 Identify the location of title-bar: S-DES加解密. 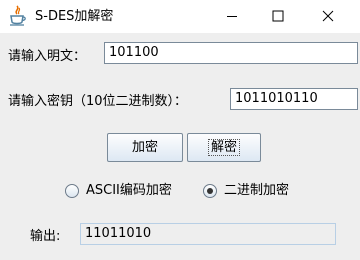
(180, 16).